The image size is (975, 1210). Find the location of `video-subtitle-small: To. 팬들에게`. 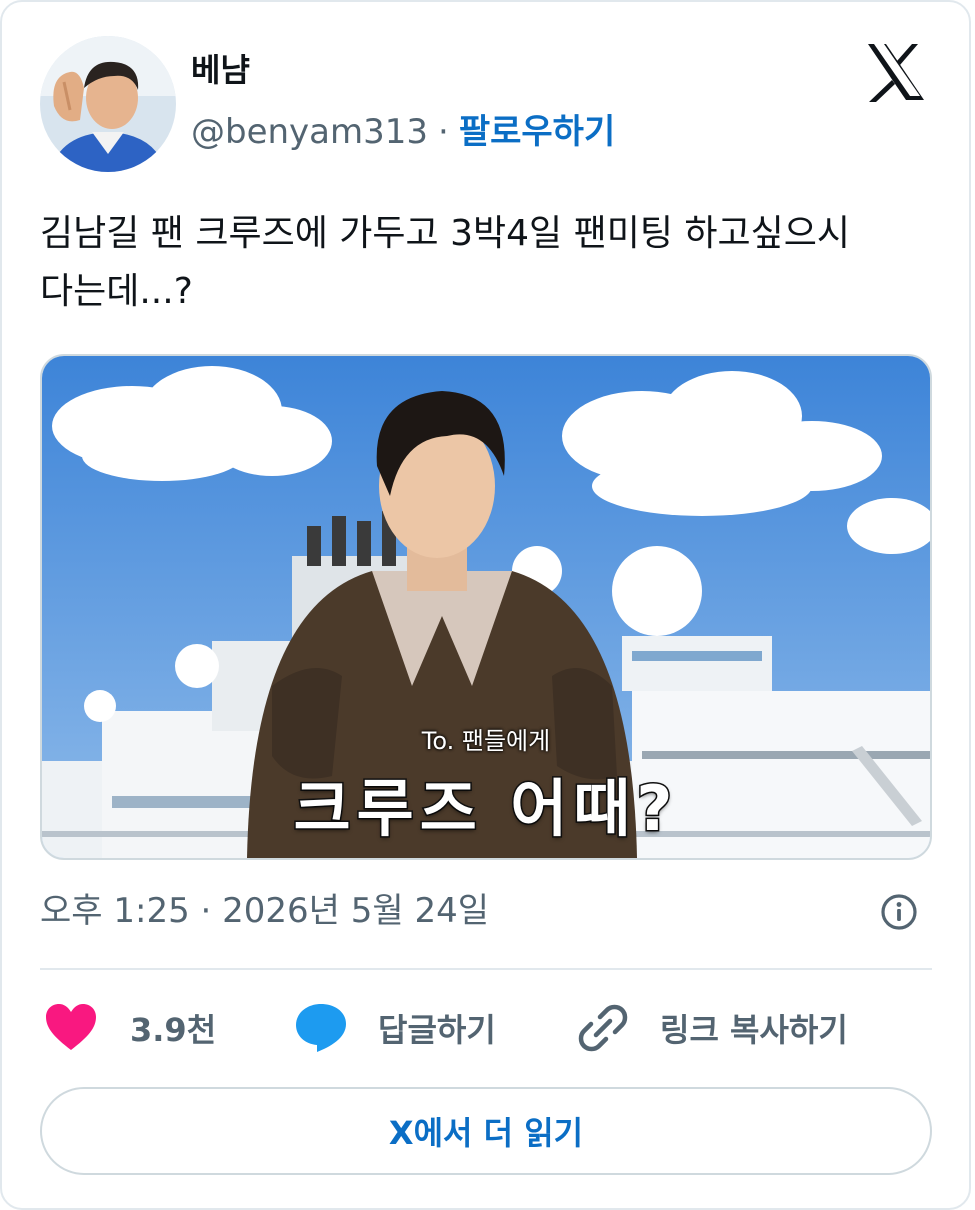

video-subtitle-small: To. 팬들에게 is located at coordinates (486, 741).